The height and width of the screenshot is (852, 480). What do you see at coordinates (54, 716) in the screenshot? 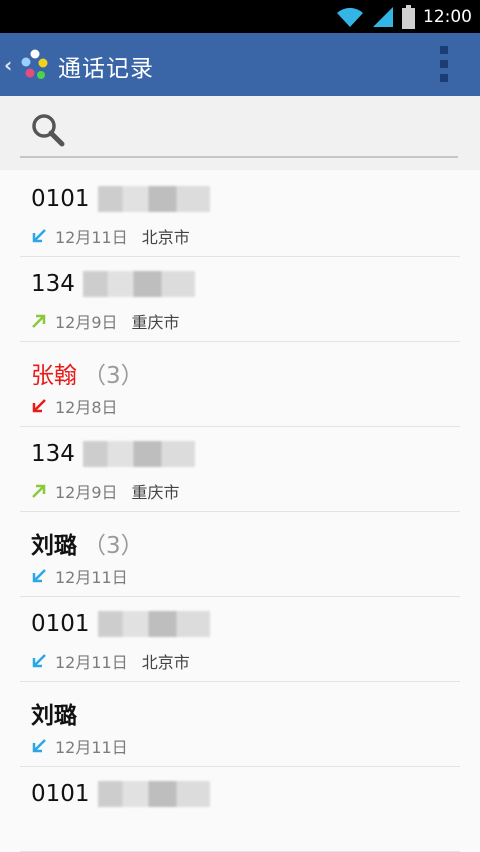
I see `call-name: 刘璐` at bounding box center [54, 716].